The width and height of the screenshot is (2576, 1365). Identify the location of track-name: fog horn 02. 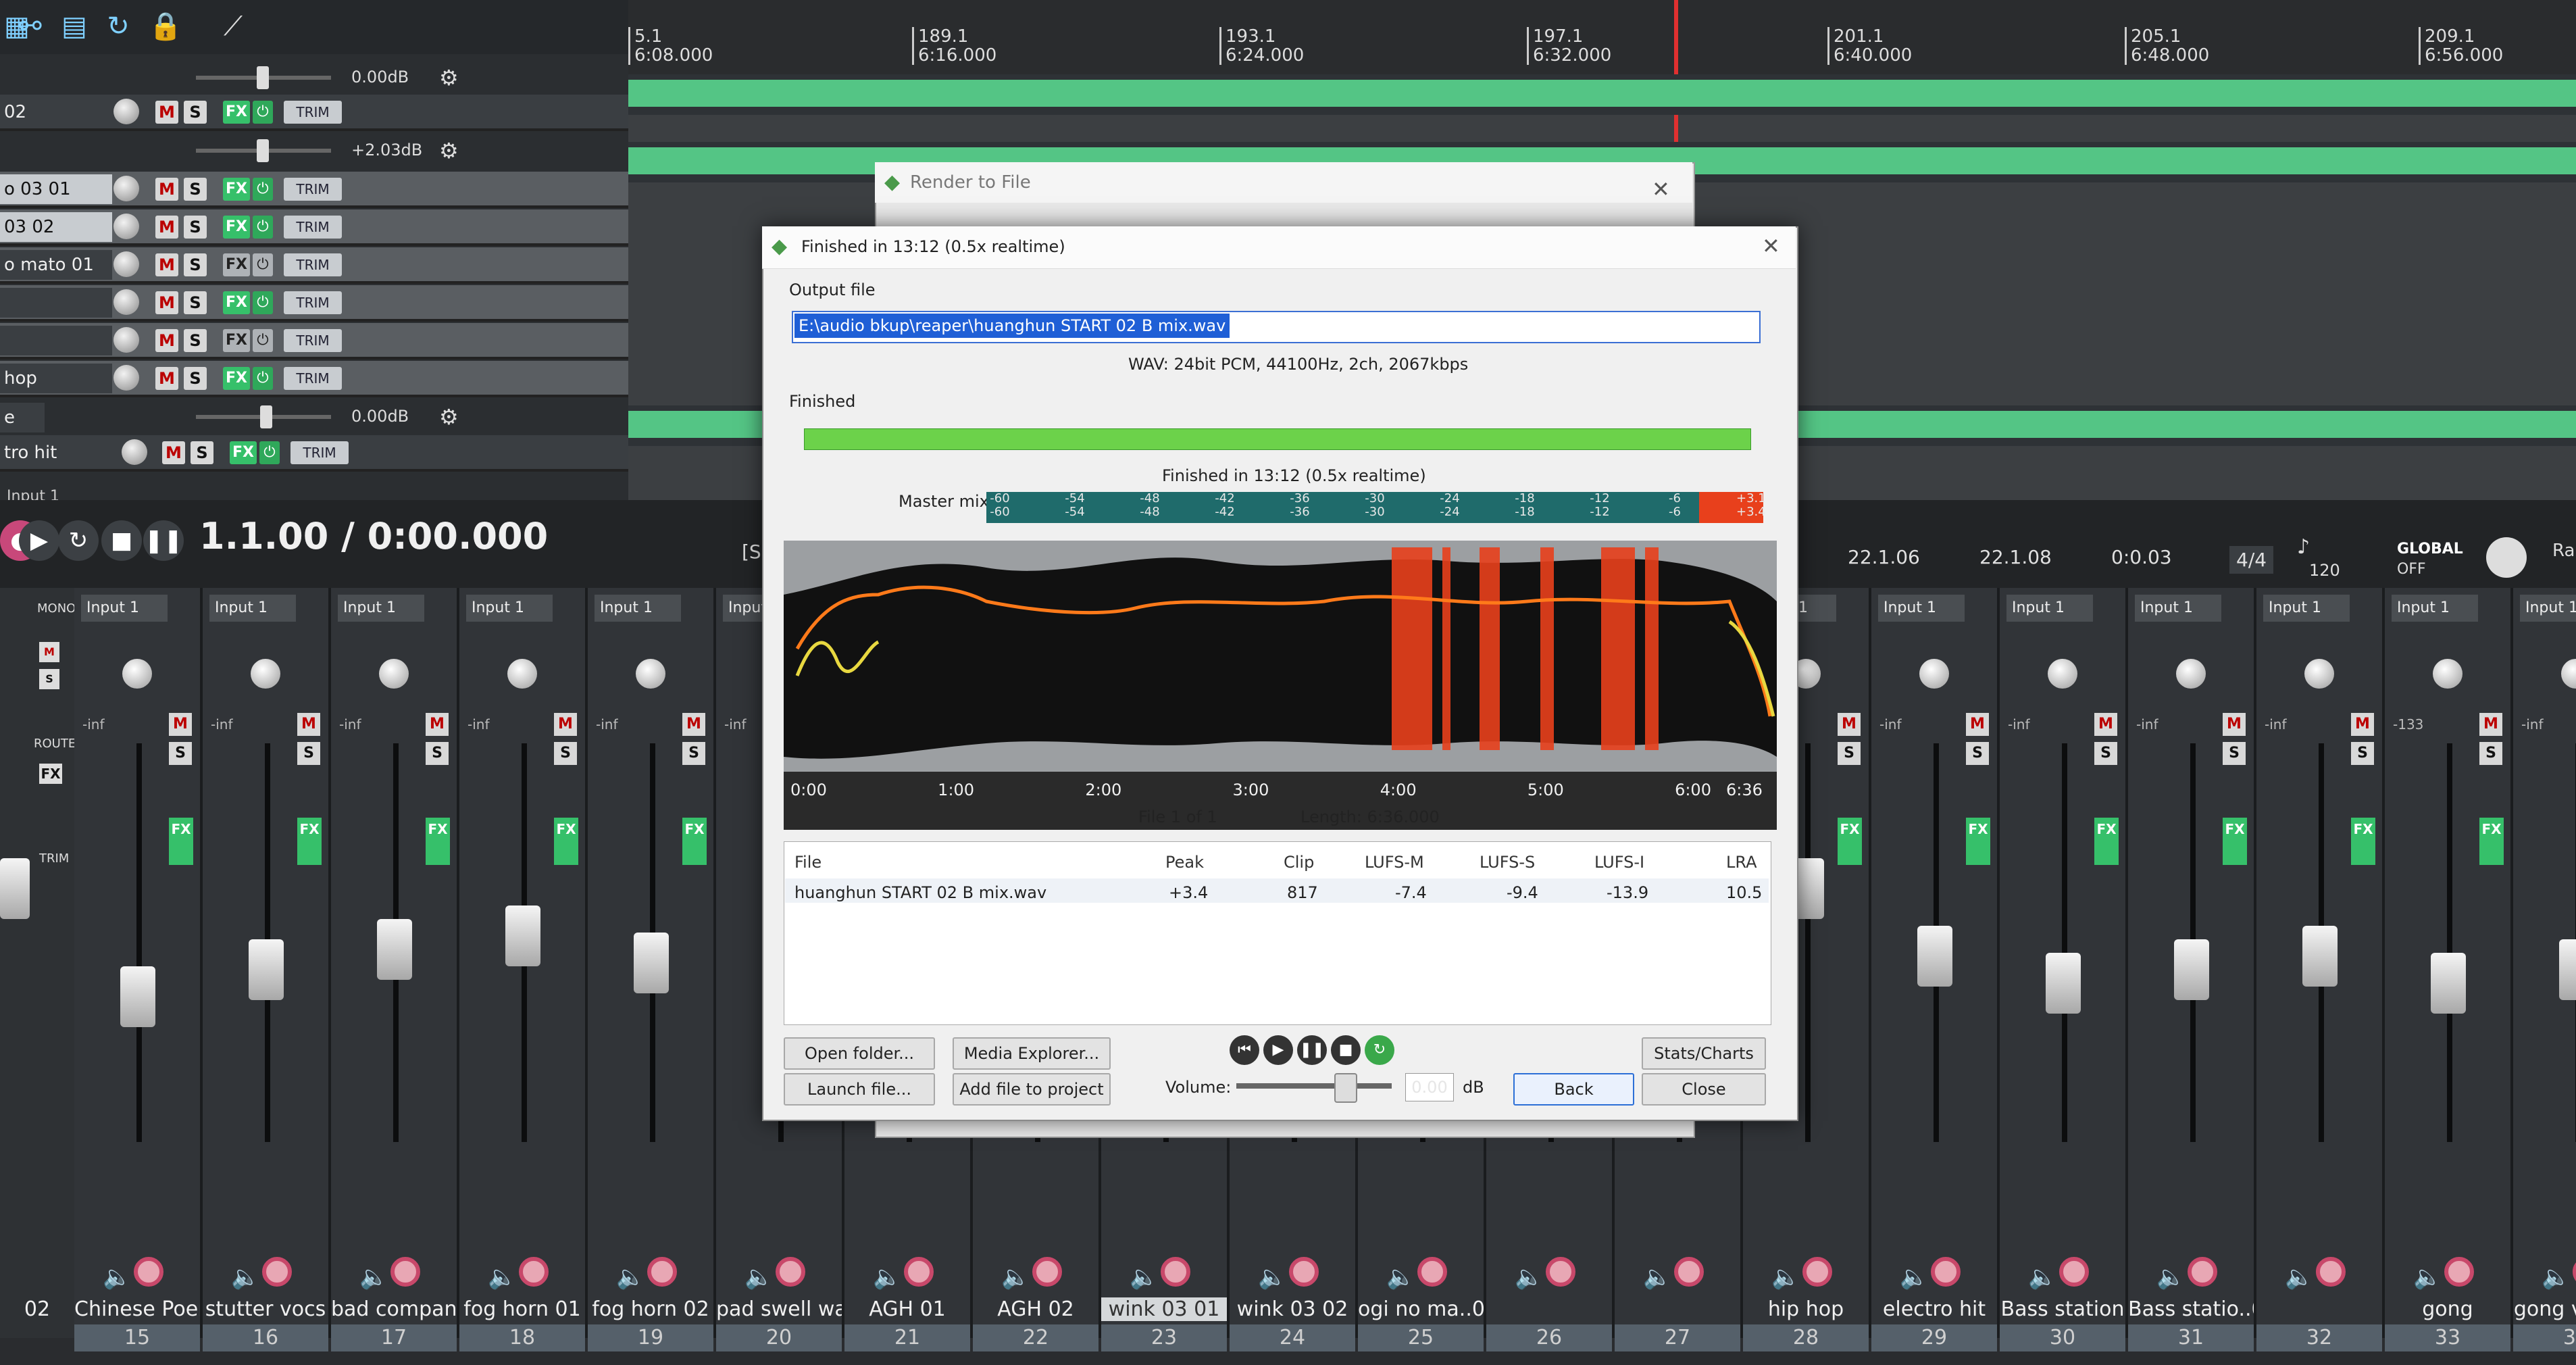
(650, 1309).